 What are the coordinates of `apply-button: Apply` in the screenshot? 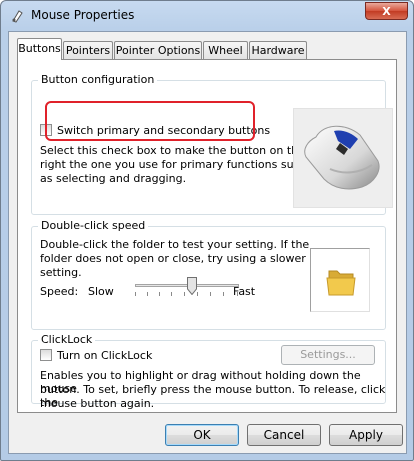 It's located at (366, 435).